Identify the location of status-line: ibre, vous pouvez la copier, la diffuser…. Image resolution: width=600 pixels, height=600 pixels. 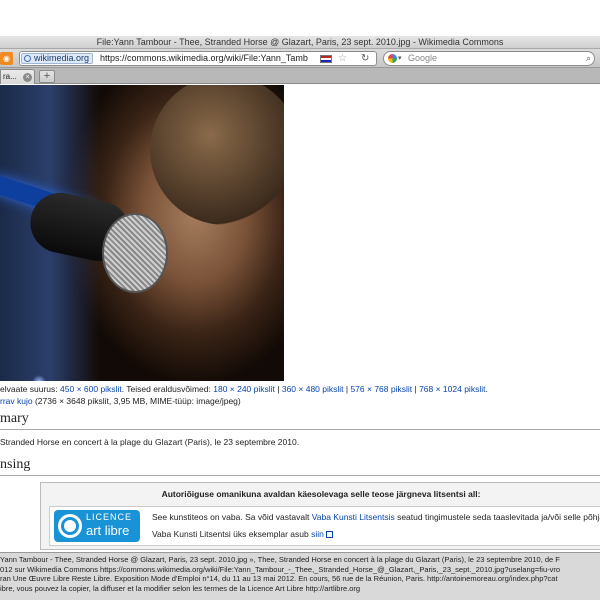
(180, 588).